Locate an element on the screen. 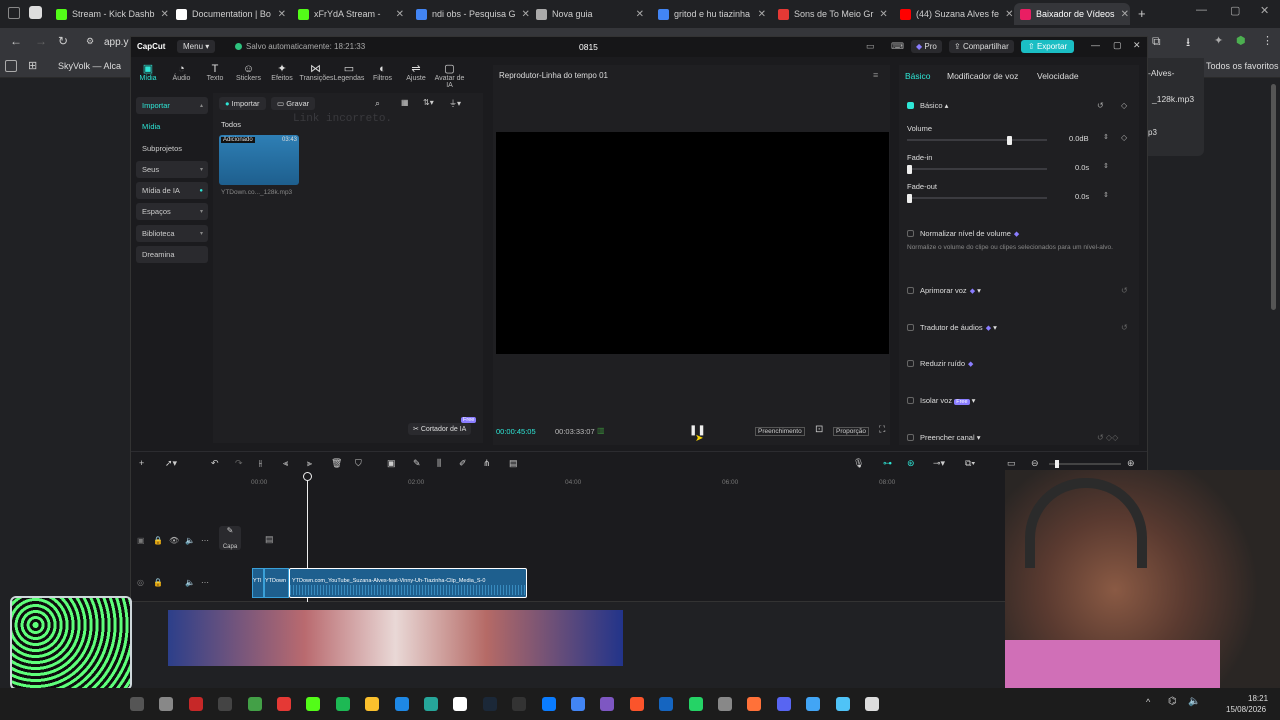  browser-tab: ndi obs - Pesquisa G ✕ is located at coordinates (470, 14).